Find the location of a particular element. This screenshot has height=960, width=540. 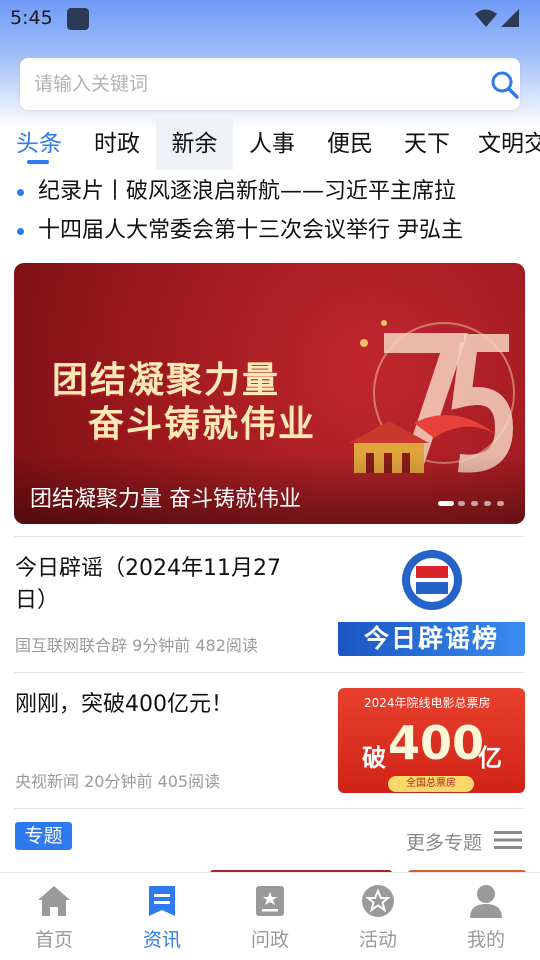

news-thumbnail: 今日辟谣榜 is located at coordinates (431, 603).